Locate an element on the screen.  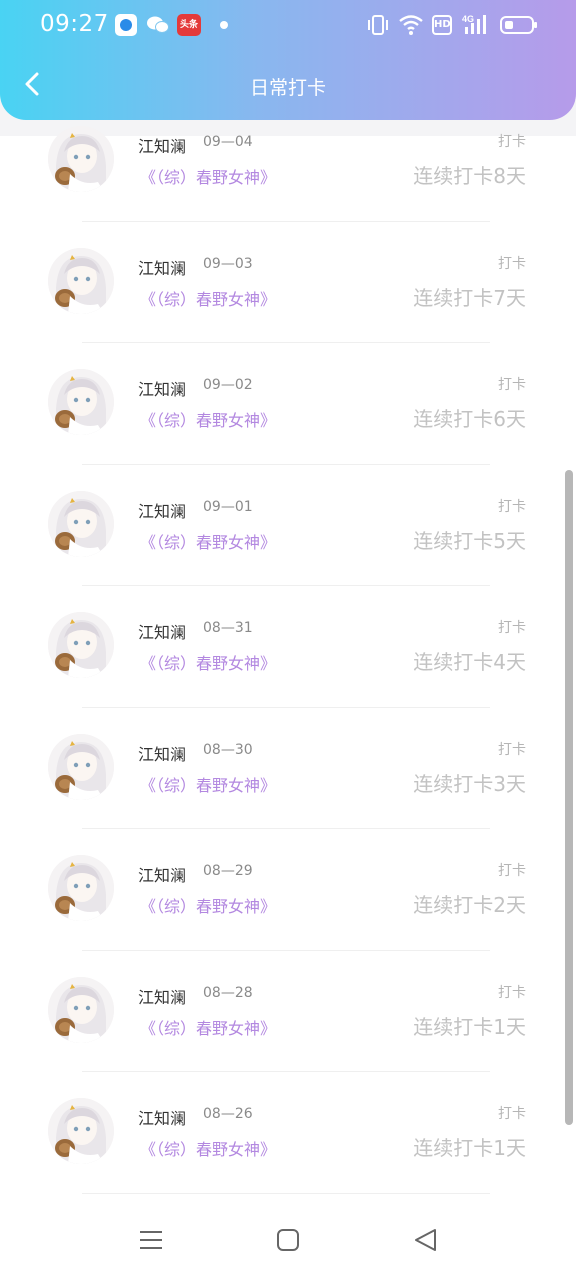
status-time: 09:27 is located at coordinates (74, 24).